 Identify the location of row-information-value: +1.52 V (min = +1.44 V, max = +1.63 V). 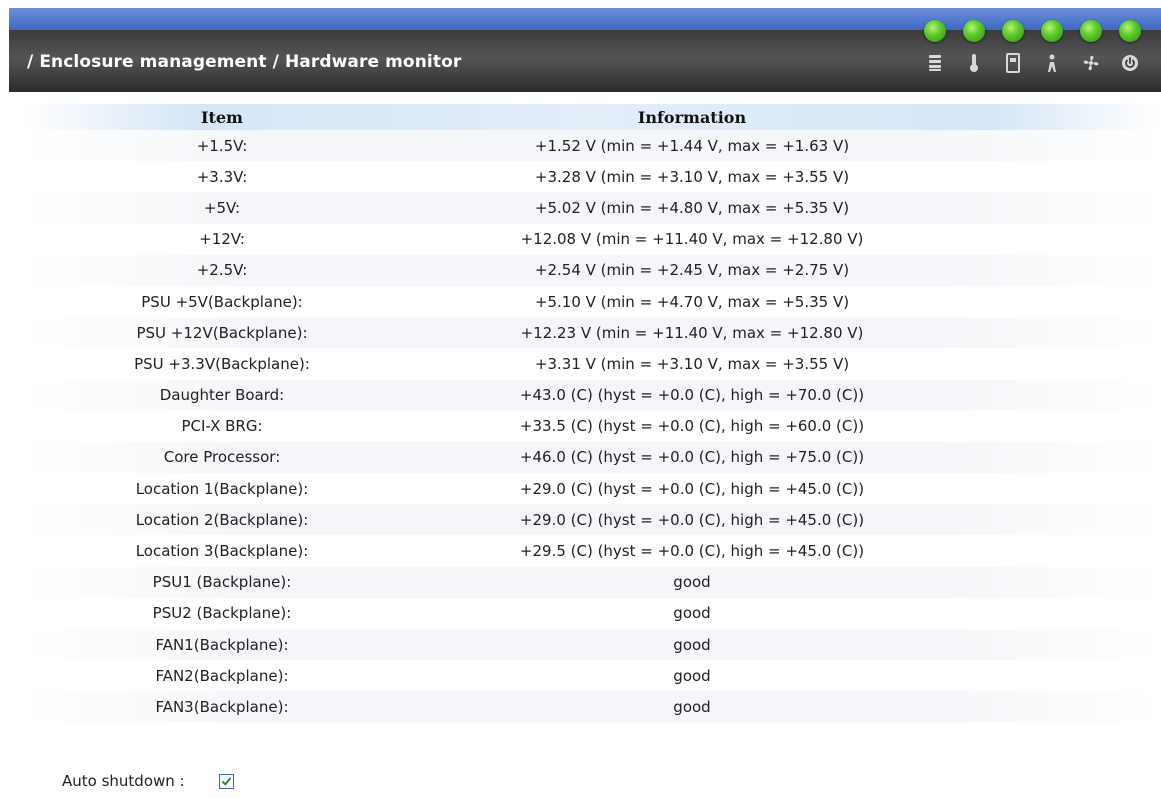
(692, 145).